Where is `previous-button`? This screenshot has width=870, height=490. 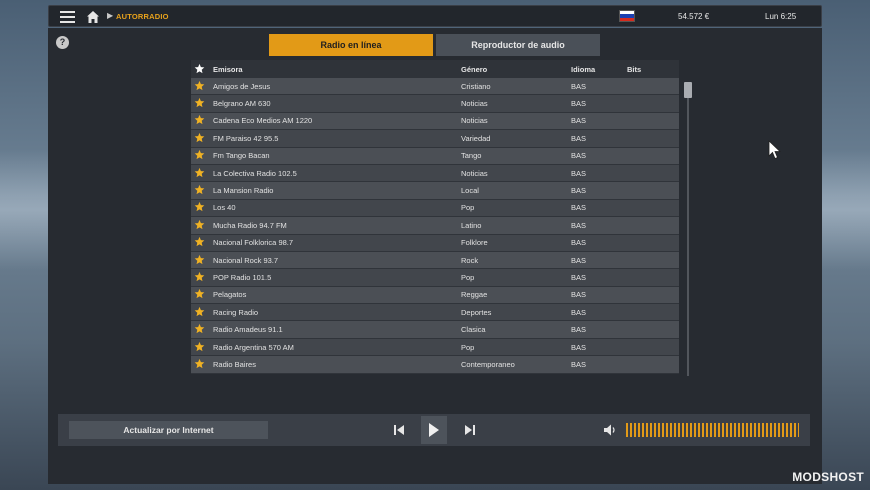
previous-button is located at coordinates (399, 430).